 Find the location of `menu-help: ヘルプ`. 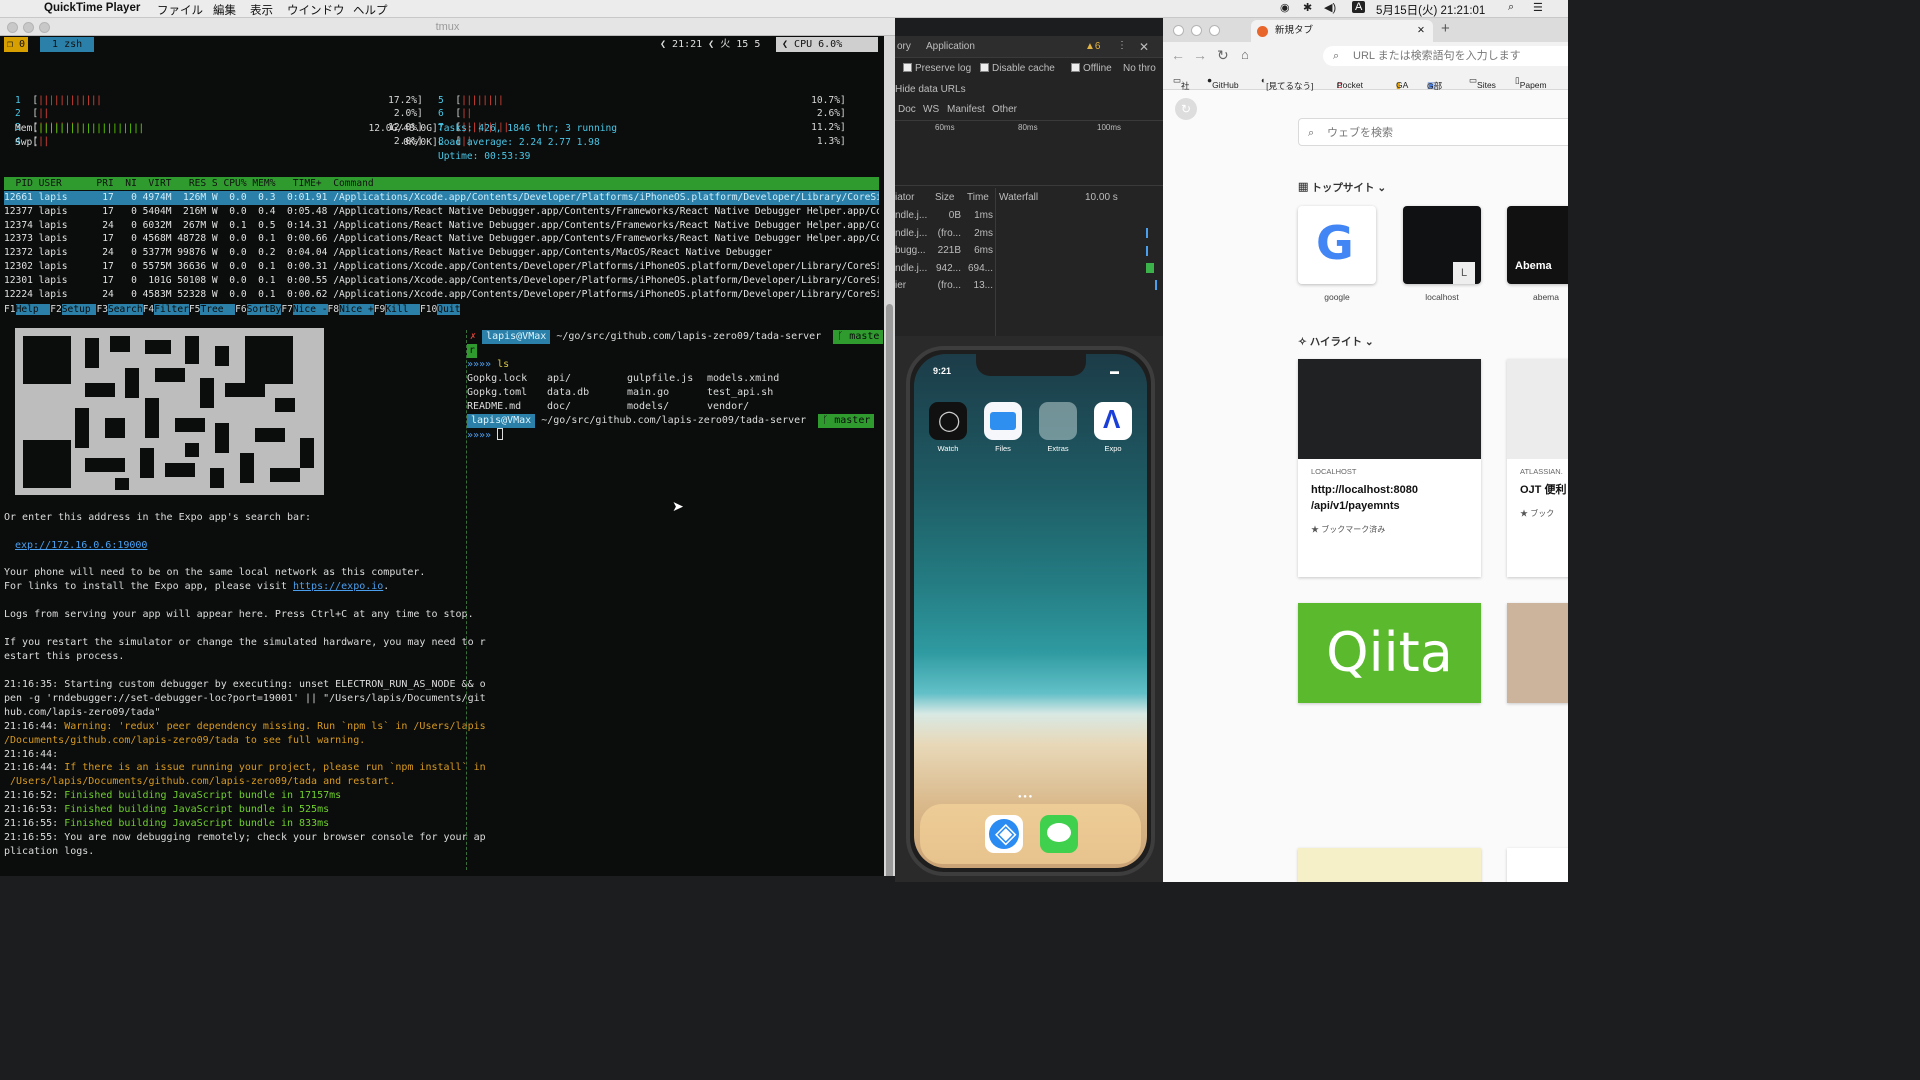

menu-help: ヘルプ is located at coordinates (370, 10).